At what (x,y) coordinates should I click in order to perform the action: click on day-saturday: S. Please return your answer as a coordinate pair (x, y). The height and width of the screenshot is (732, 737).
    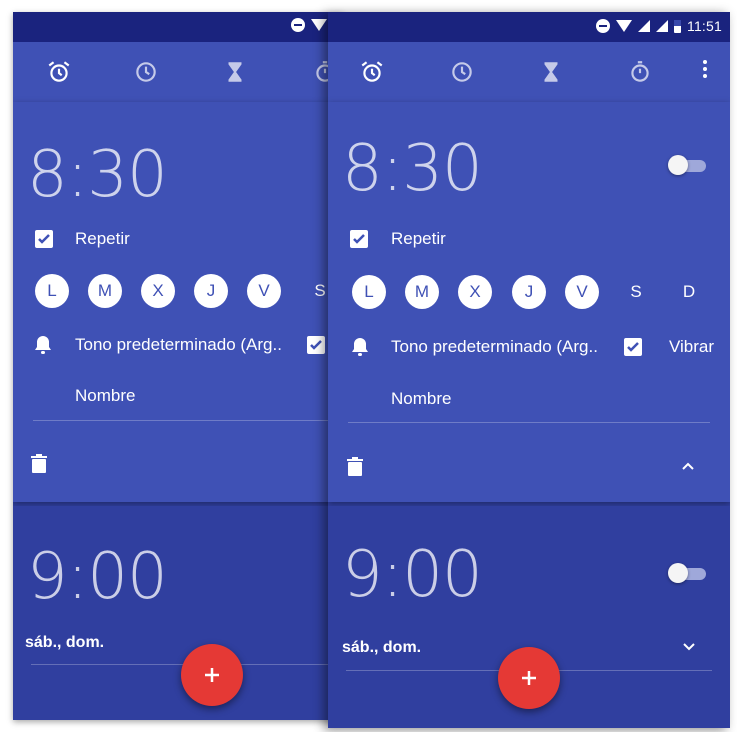
    Looking at the image, I should click on (636, 292).